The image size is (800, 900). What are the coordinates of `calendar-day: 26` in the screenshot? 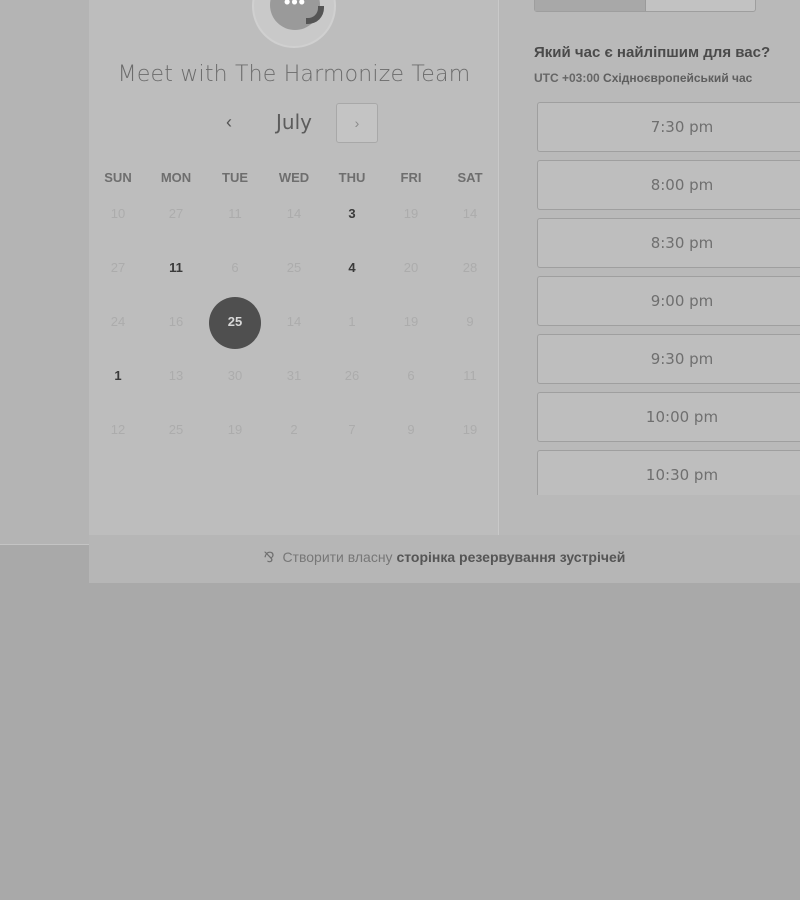 It's located at (352, 375).